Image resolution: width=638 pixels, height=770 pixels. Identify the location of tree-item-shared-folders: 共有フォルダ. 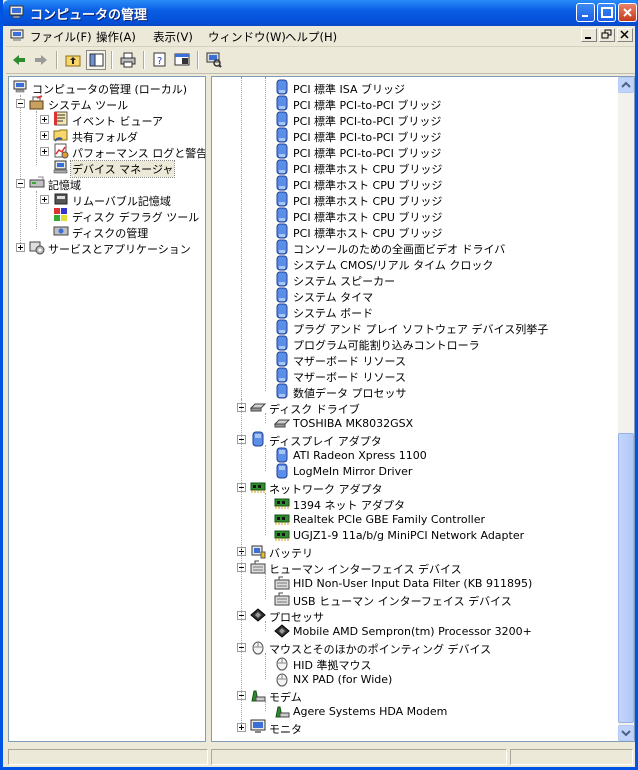
(106, 135).